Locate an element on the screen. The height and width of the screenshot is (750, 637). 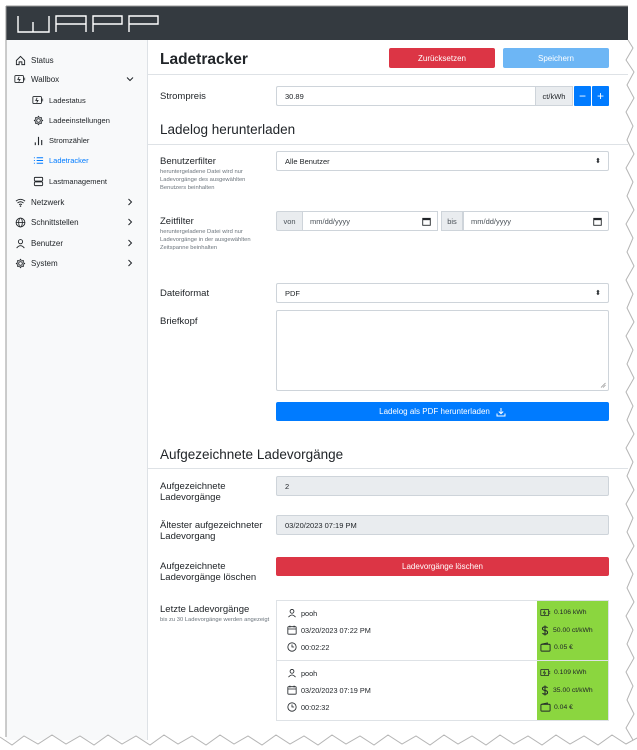
session-summary: 0.109 kWh 35.00 ct/kWh 0.04 € is located at coordinates (572, 690).